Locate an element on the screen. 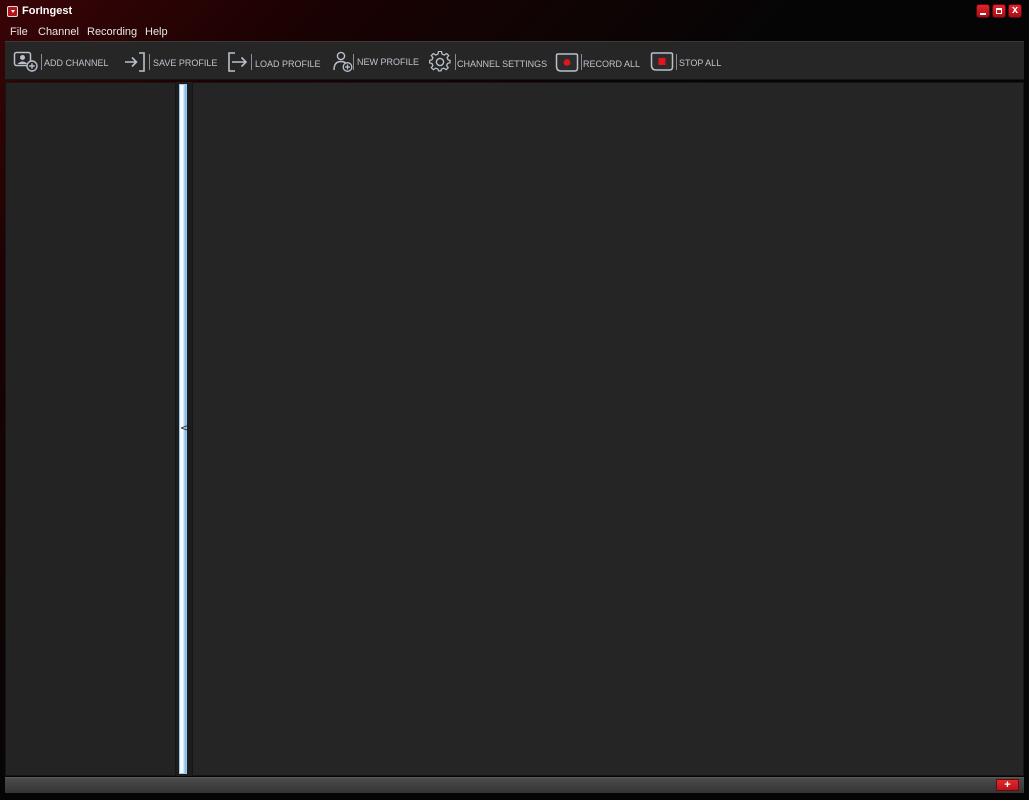  menu-help: Help is located at coordinates (156, 32).